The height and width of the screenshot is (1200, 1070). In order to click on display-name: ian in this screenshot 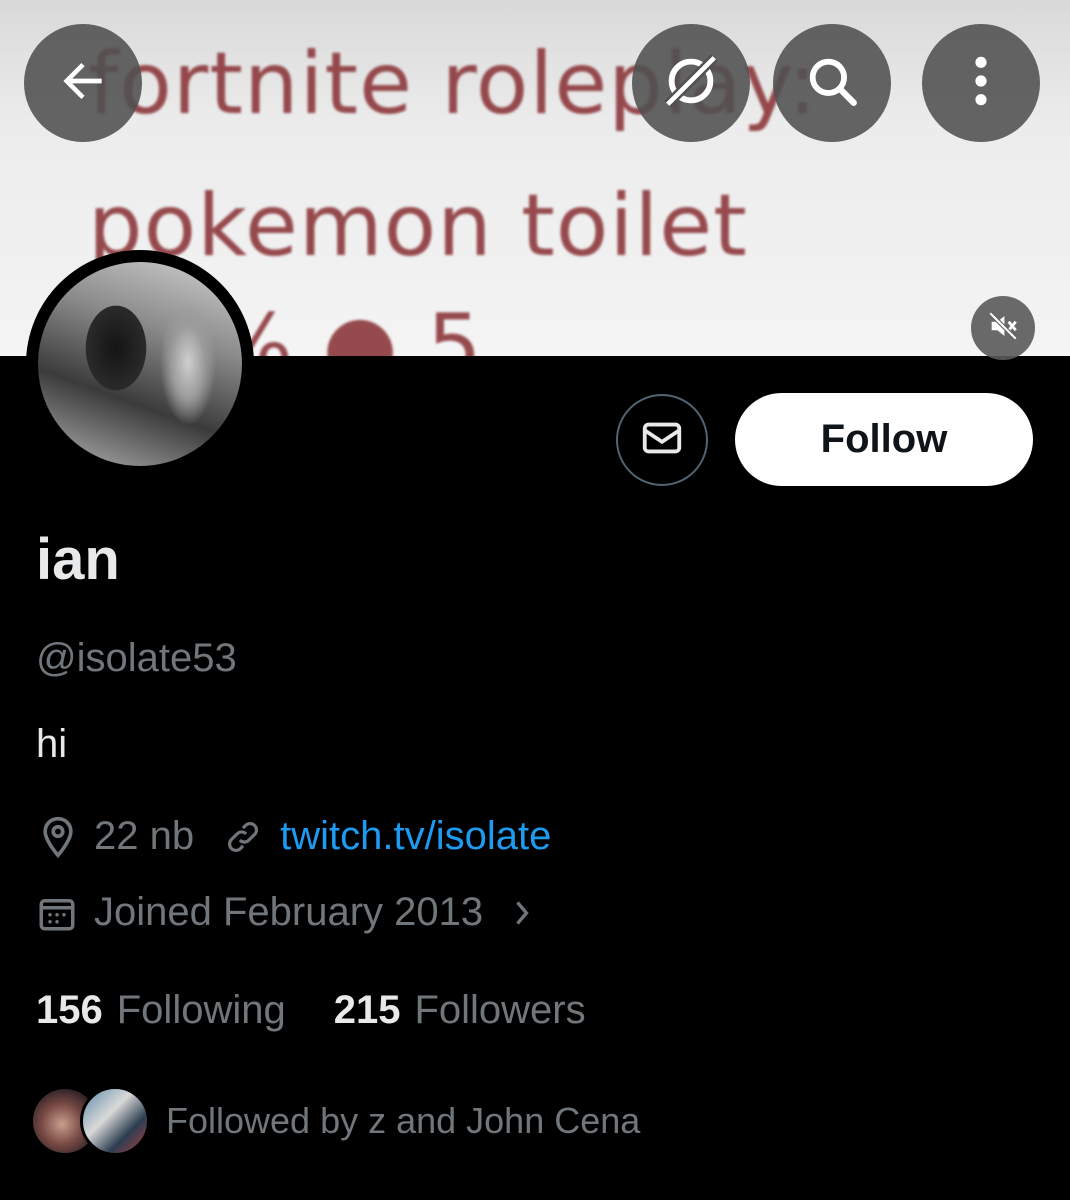, I will do `click(78, 559)`.